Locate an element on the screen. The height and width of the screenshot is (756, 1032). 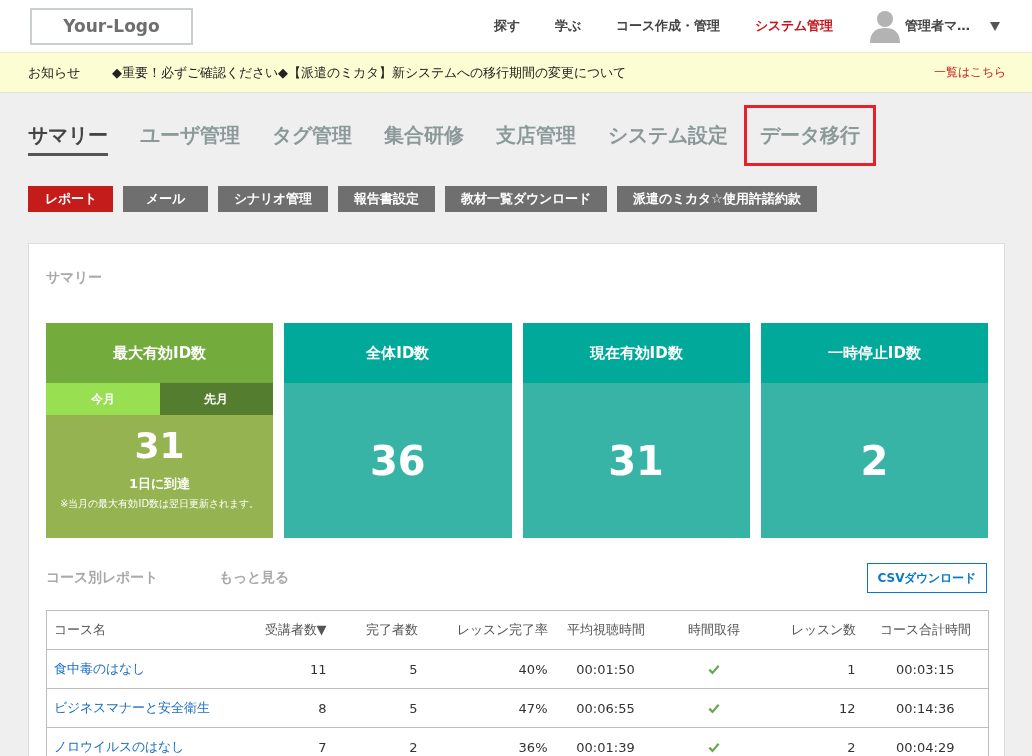
card-title: 現在有効ID数 is located at coordinates (636, 353).